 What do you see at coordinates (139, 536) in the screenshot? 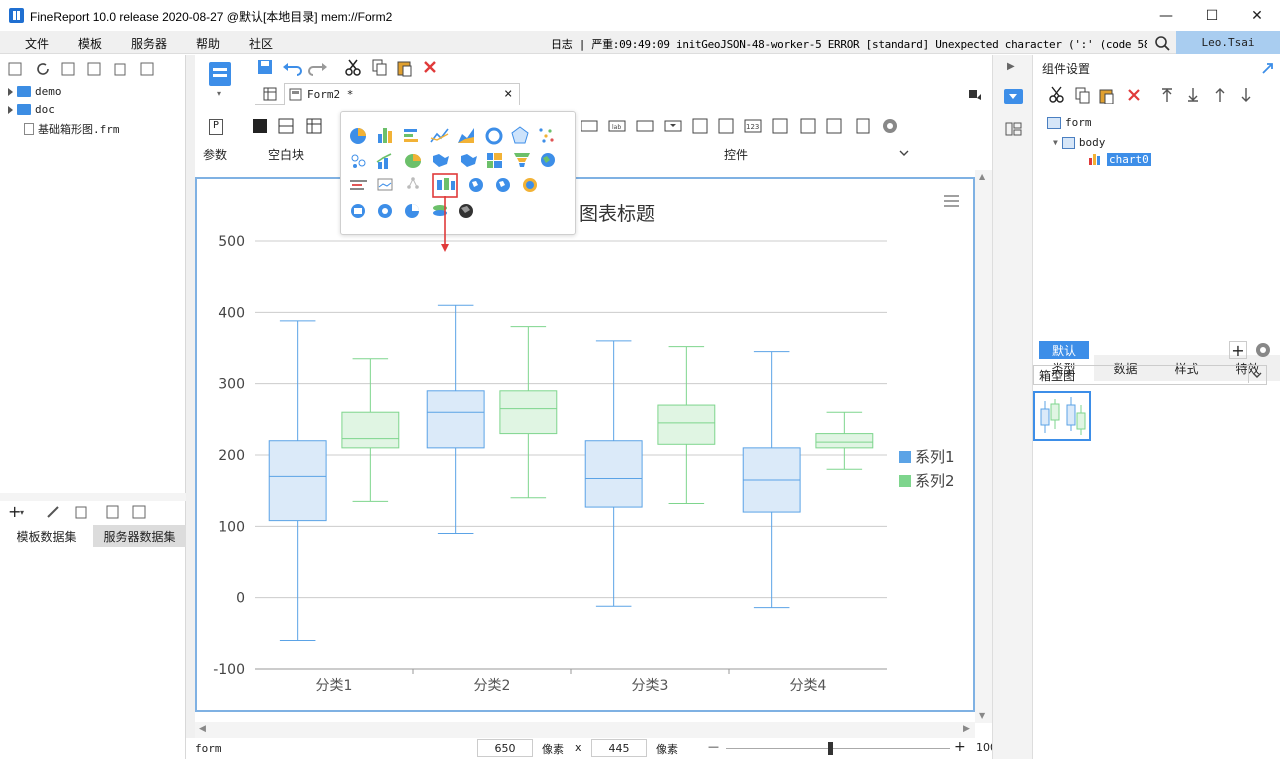
I see `tab-server-dataset: 服务器数据集` at bounding box center [139, 536].